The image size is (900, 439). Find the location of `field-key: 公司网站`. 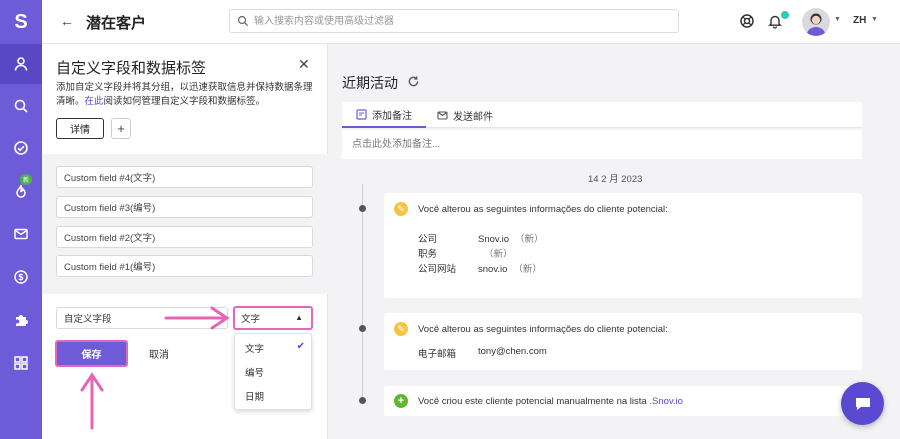

field-key: 公司网站 is located at coordinates (437, 269).